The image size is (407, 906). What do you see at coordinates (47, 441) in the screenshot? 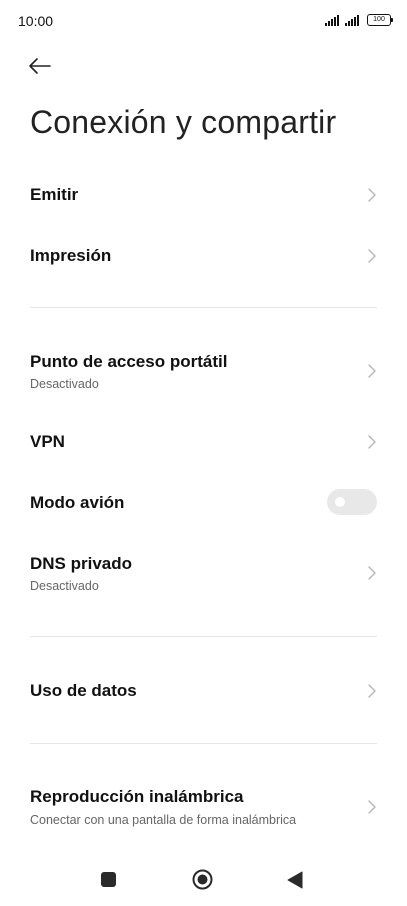
I see `settings-item-label: VPN` at bounding box center [47, 441].